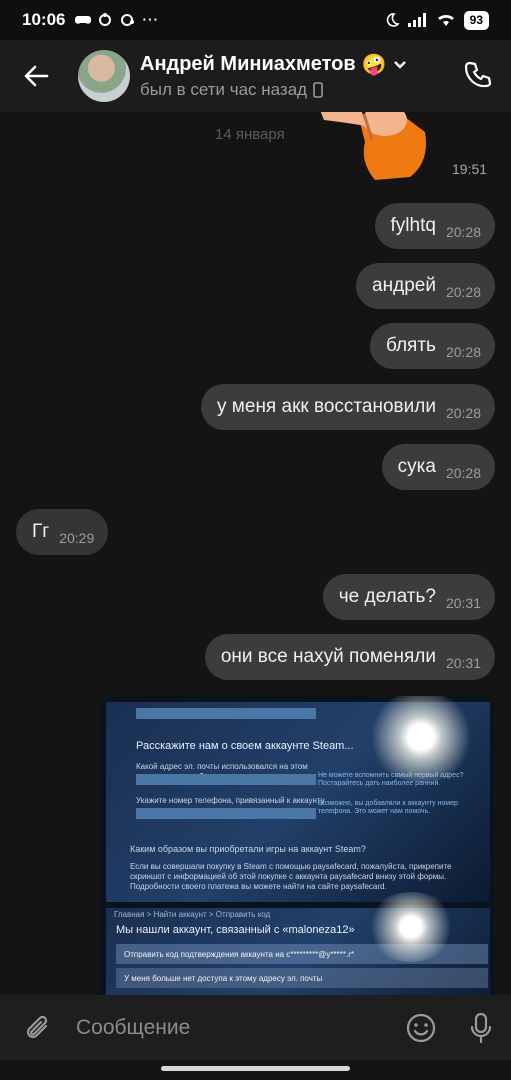 The image size is (511, 1080). What do you see at coordinates (478, 74) in the screenshot?
I see `phone-icon` at bounding box center [478, 74].